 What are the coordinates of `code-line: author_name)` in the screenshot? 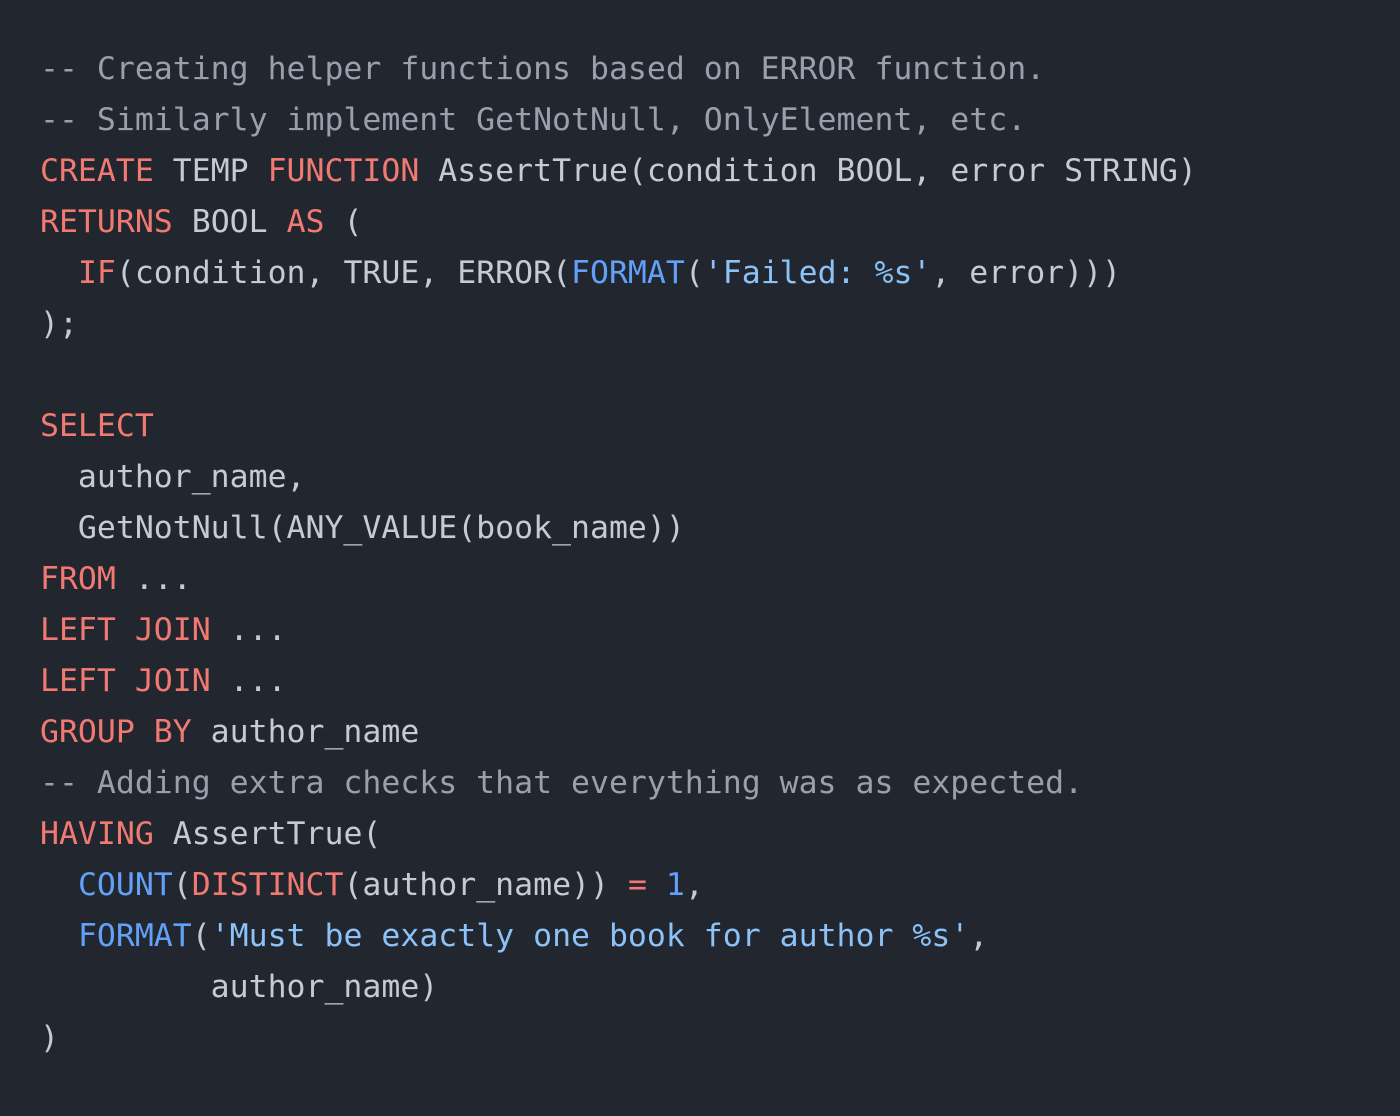 It's located at (720, 987).